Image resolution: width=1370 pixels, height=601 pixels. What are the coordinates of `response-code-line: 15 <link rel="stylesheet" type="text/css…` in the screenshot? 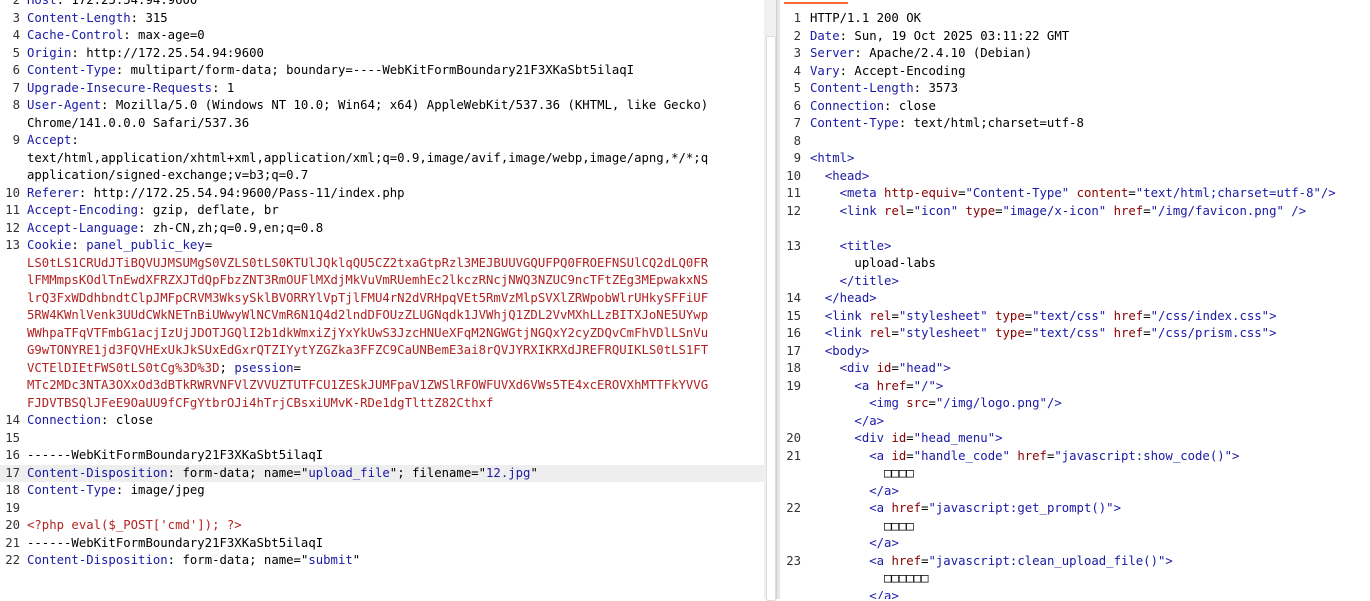 It's located at (1075, 317).